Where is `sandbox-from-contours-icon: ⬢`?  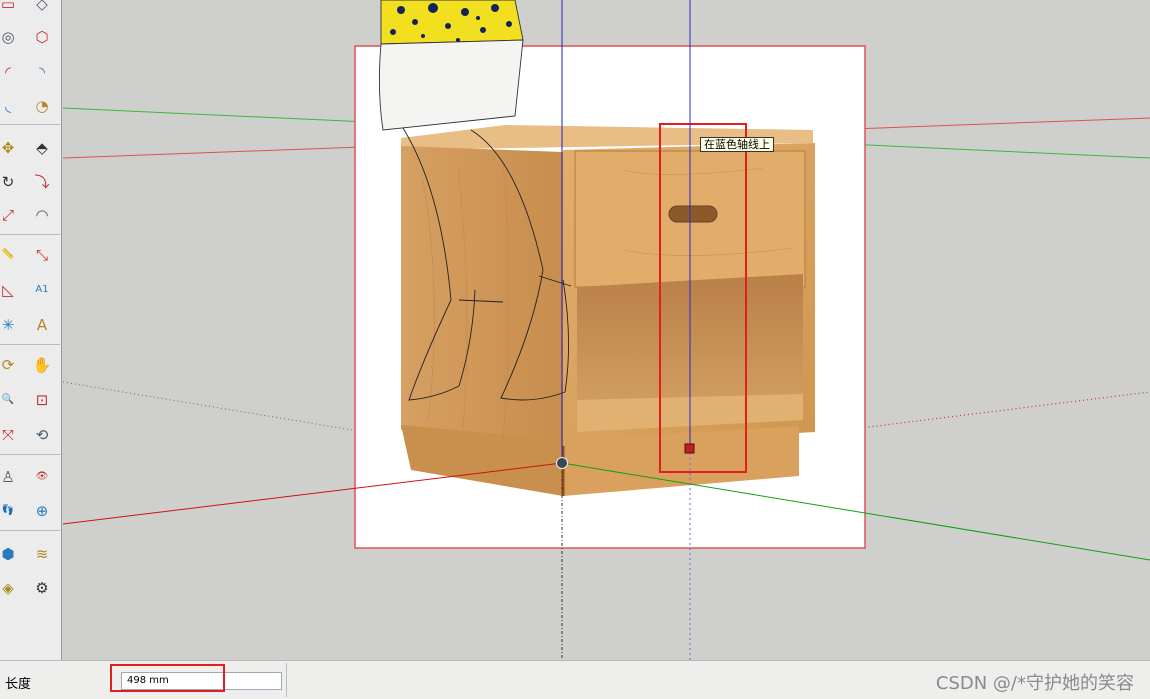 sandbox-from-contours-icon: ⬢ is located at coordinates (10, 554).